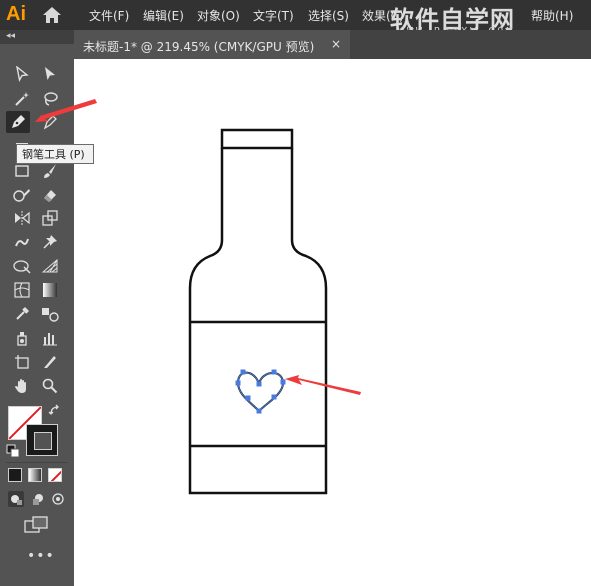 This screenshot has height=586, width=591. Describe the element at coordinates (257, 139) in the screenshot. I see `bottle-cap` at that location.